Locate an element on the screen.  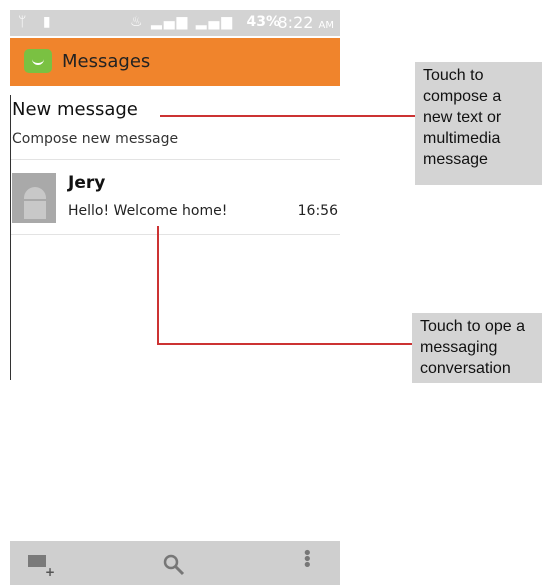
menu-icon: • • • is located at coordinates (307, 560).